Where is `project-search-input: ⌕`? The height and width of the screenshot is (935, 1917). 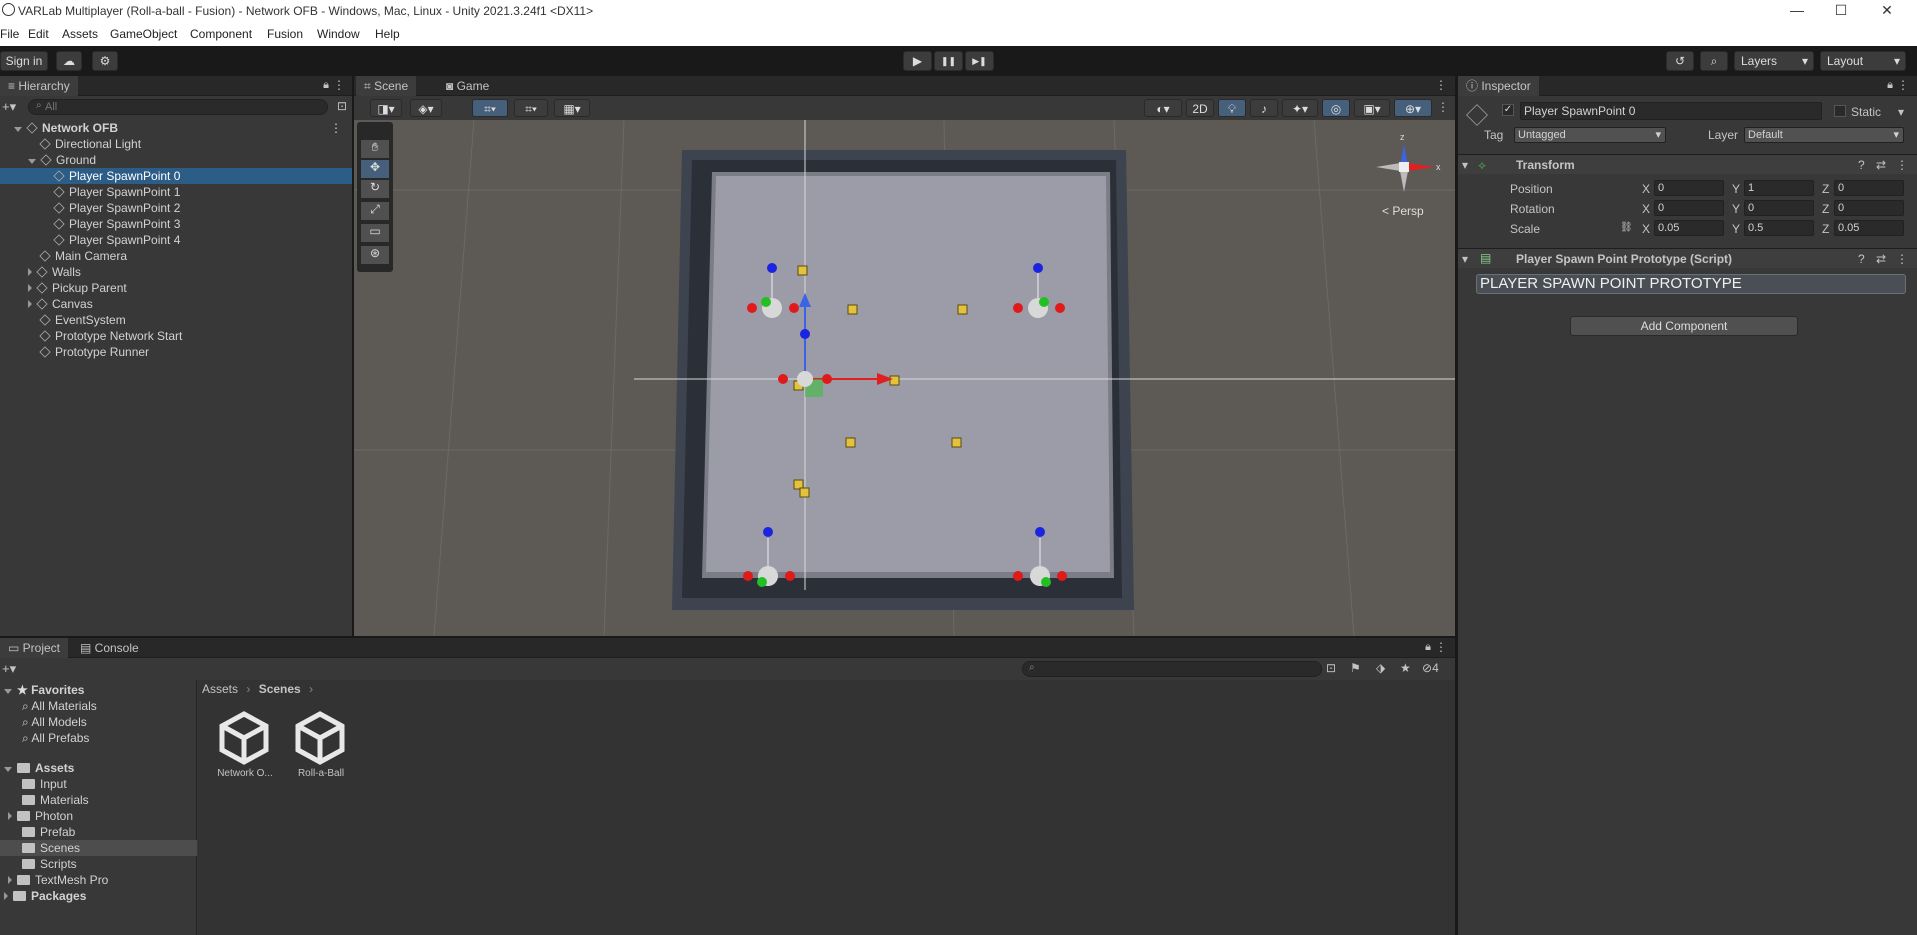
project-search-input: ⌕ is located at coordinates (1172, 669).